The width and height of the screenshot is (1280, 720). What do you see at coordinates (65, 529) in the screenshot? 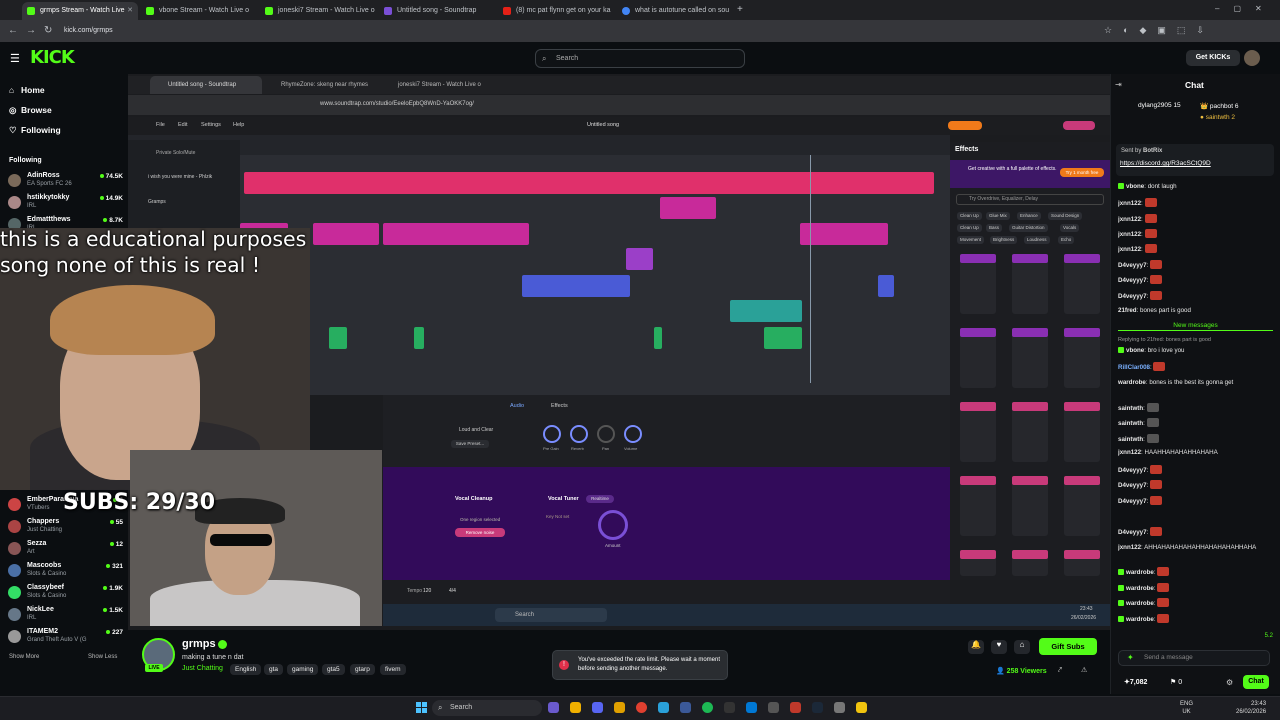
I see `following-channel: Chappers Just Chatting 55` at bounding box center [65, 529].